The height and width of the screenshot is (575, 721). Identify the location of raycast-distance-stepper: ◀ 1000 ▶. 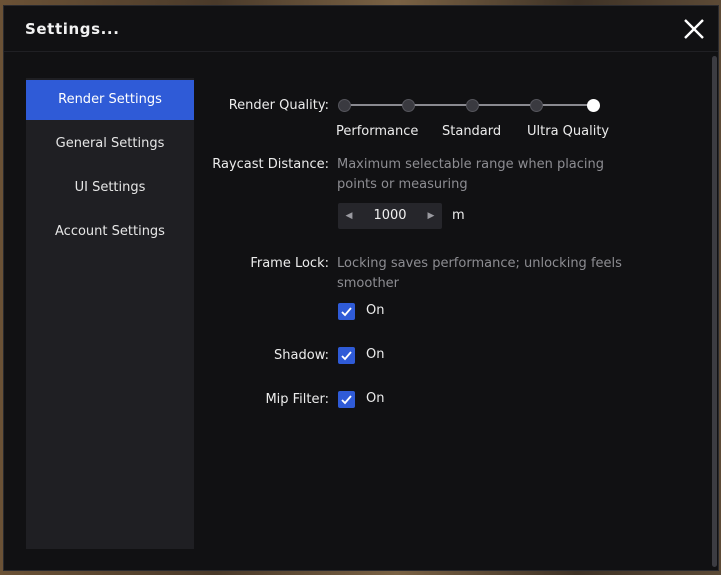
(390, 216).